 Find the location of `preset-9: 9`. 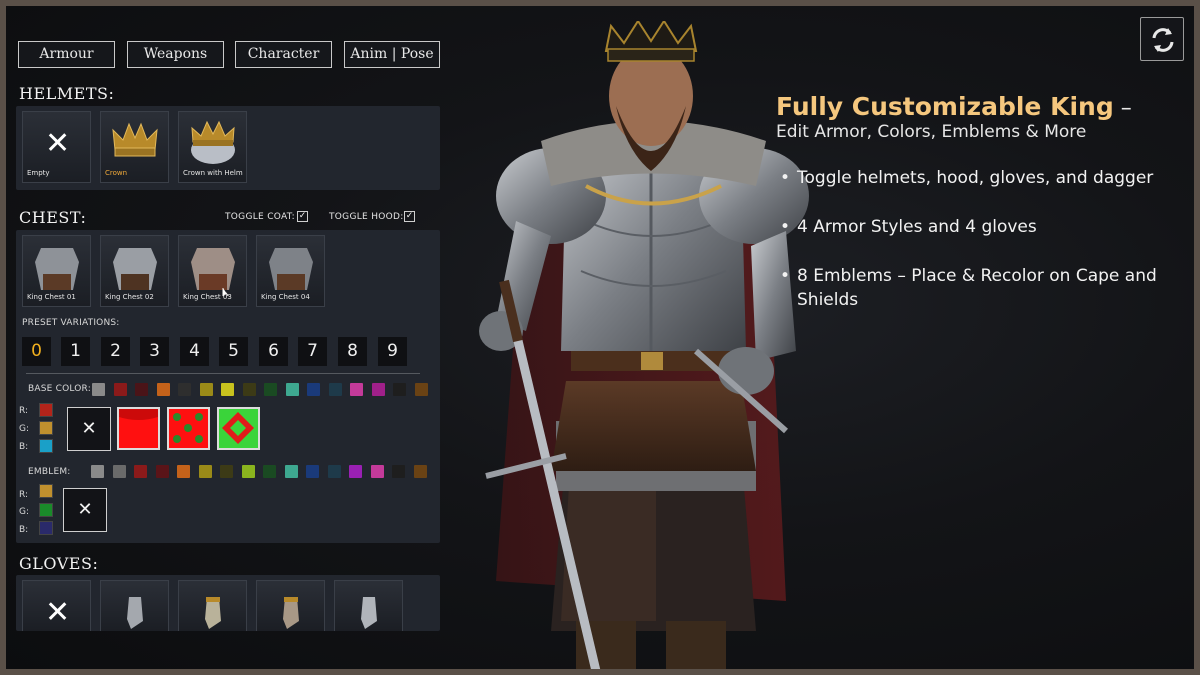

preset-9: 9 is located at coordinates (392, 351).